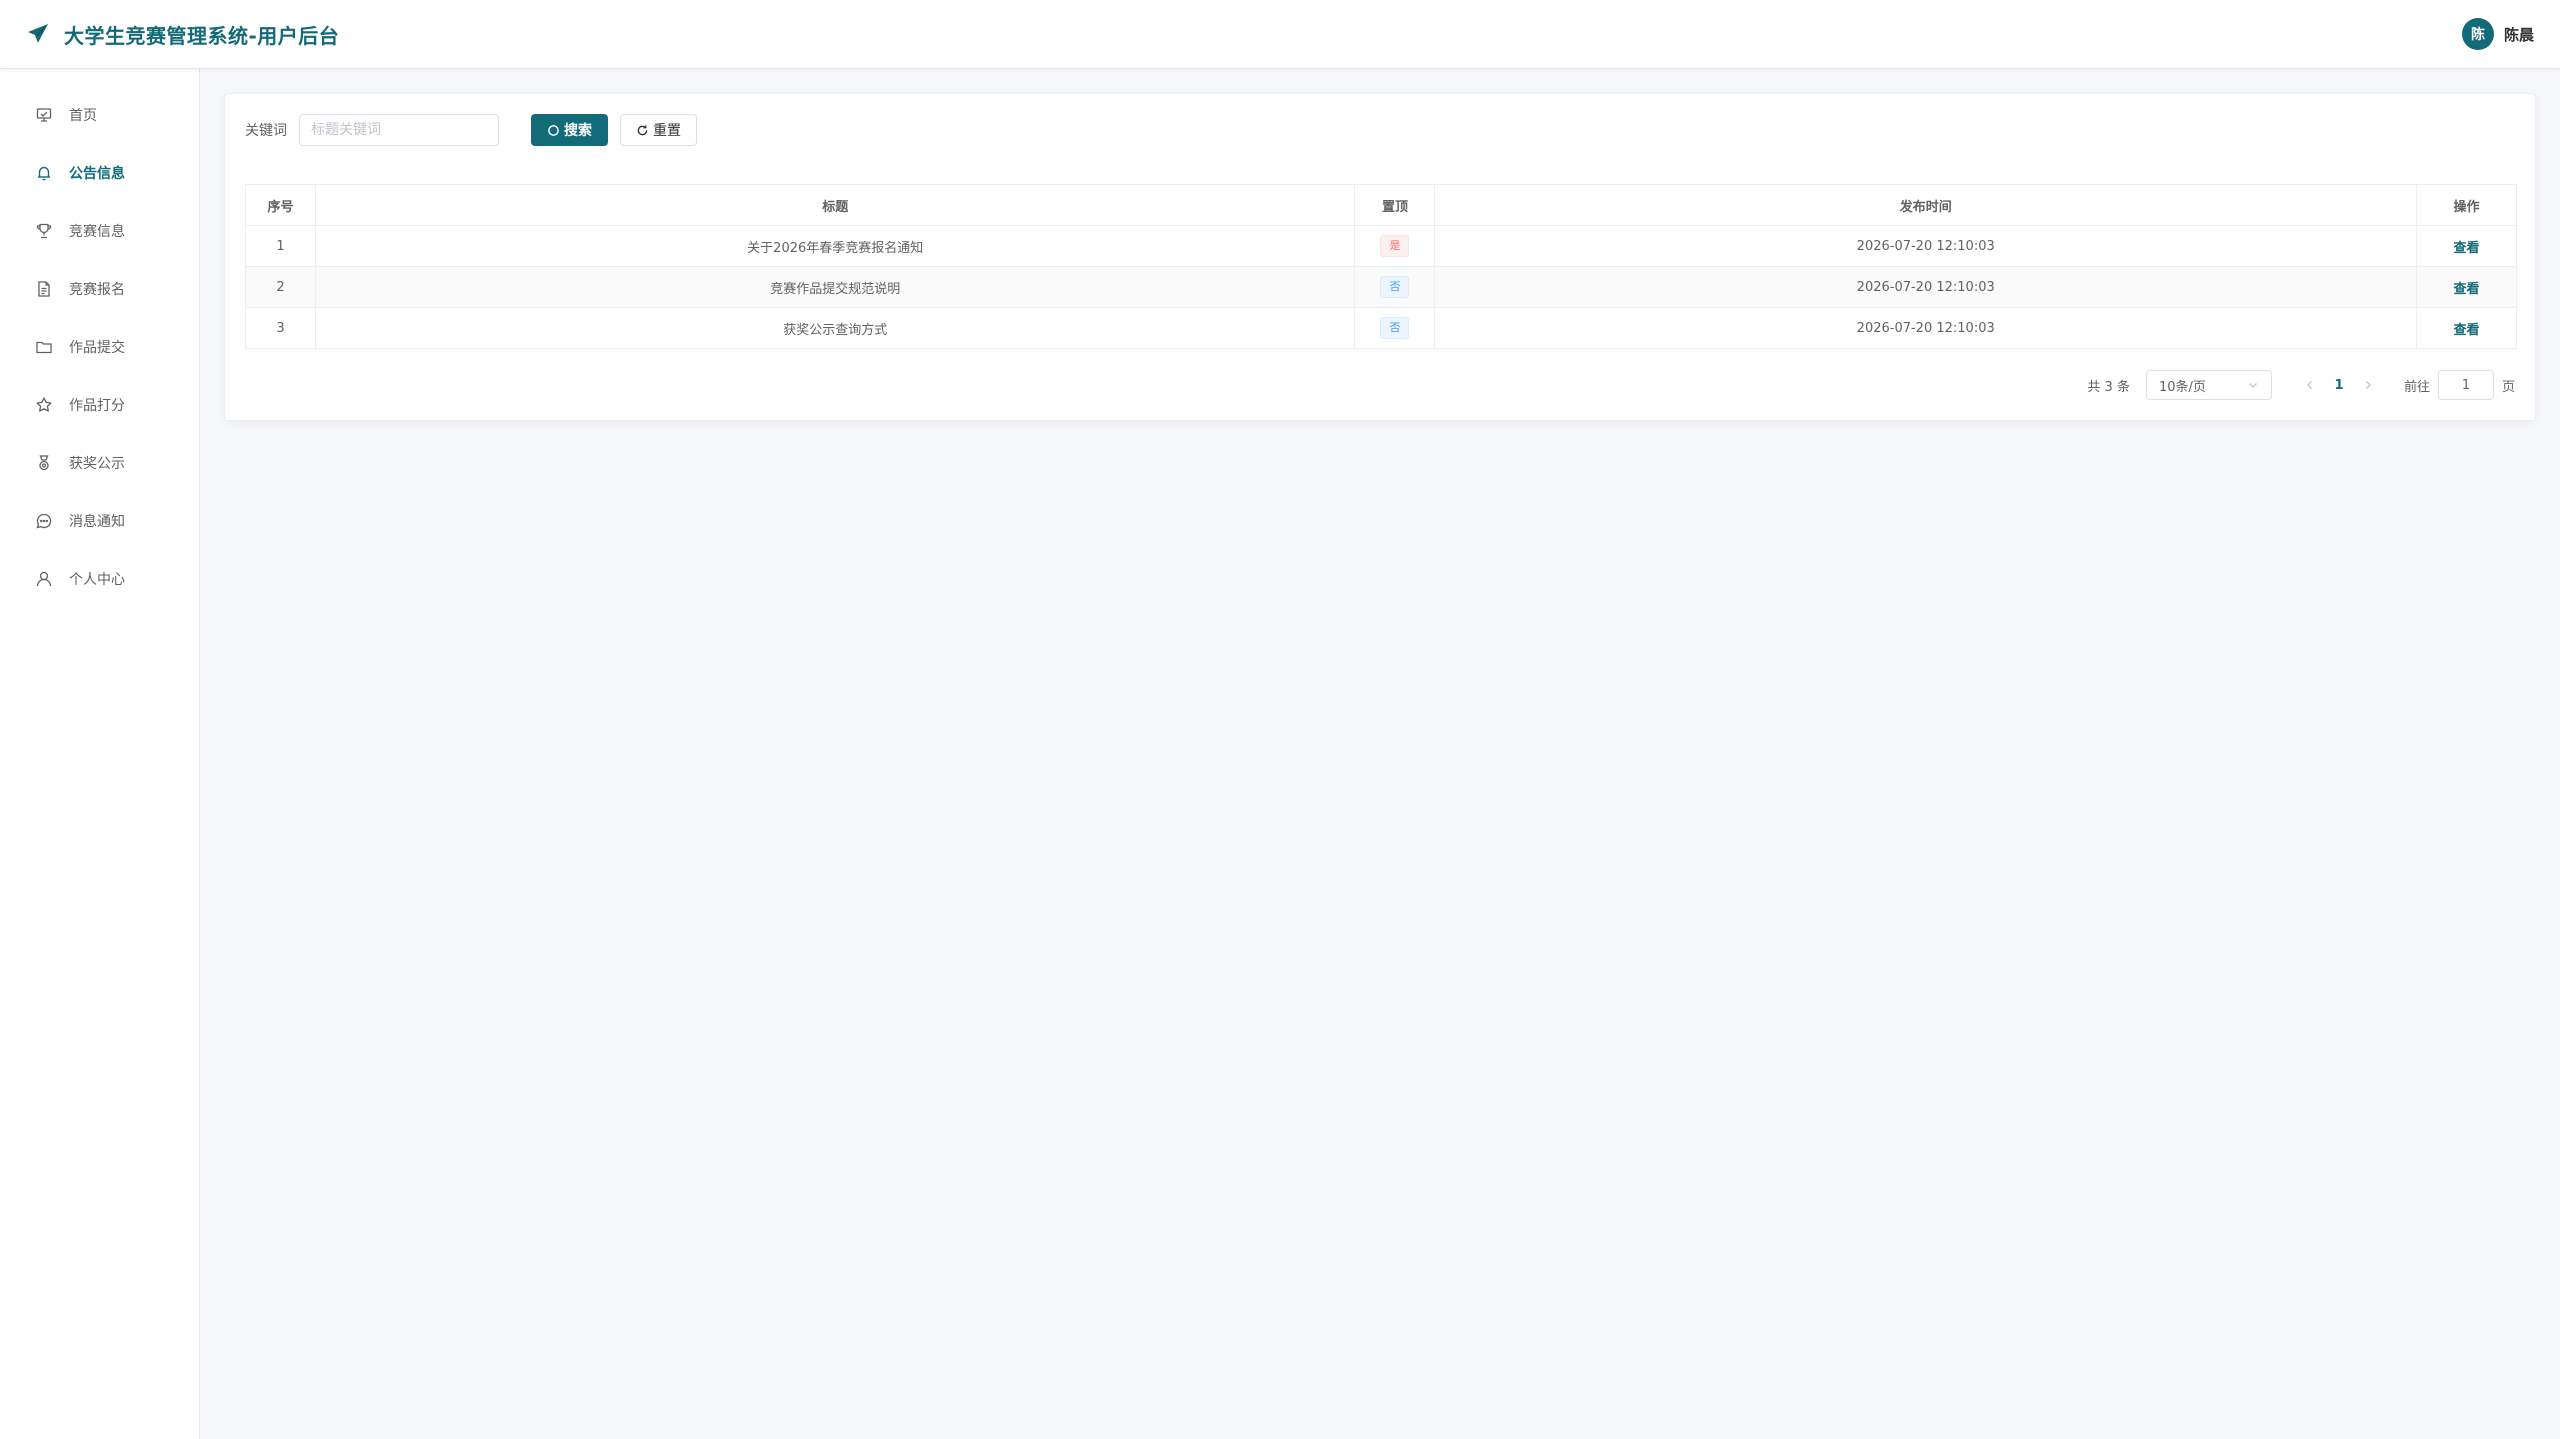  What do you see at coordinates (97, 348) in the screenshot?
I see `sidebar-item-label: 作品提交` at bounding box center [97, 348].